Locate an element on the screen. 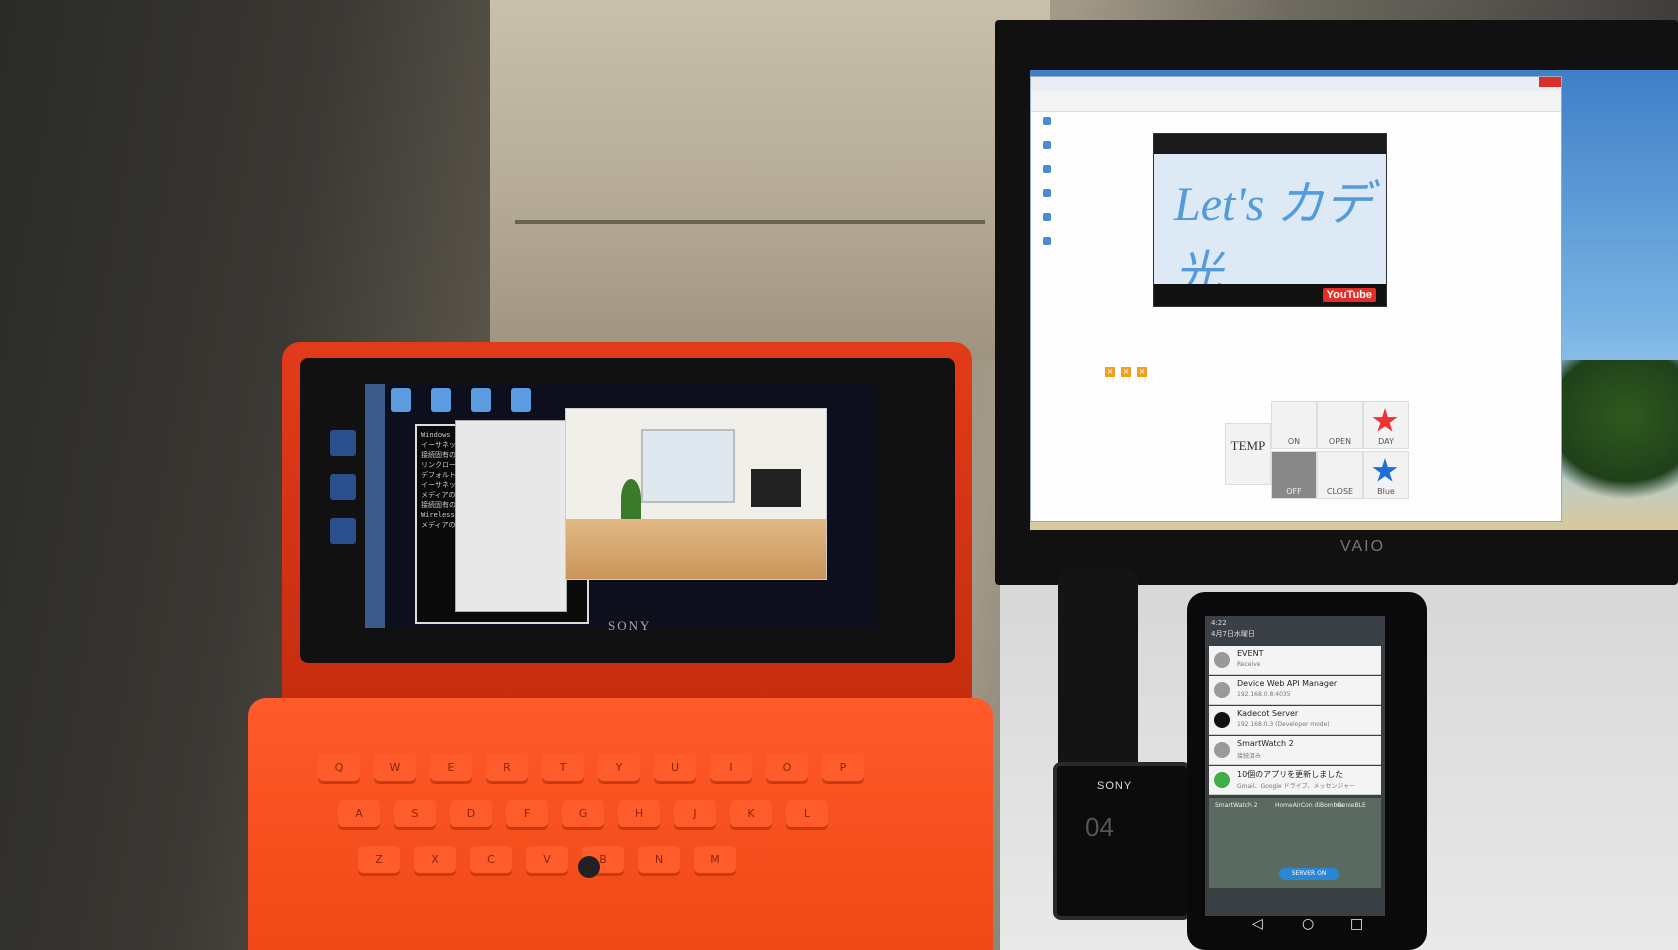  youtube-logo: YouTube is located at coordinates (1349, 295).